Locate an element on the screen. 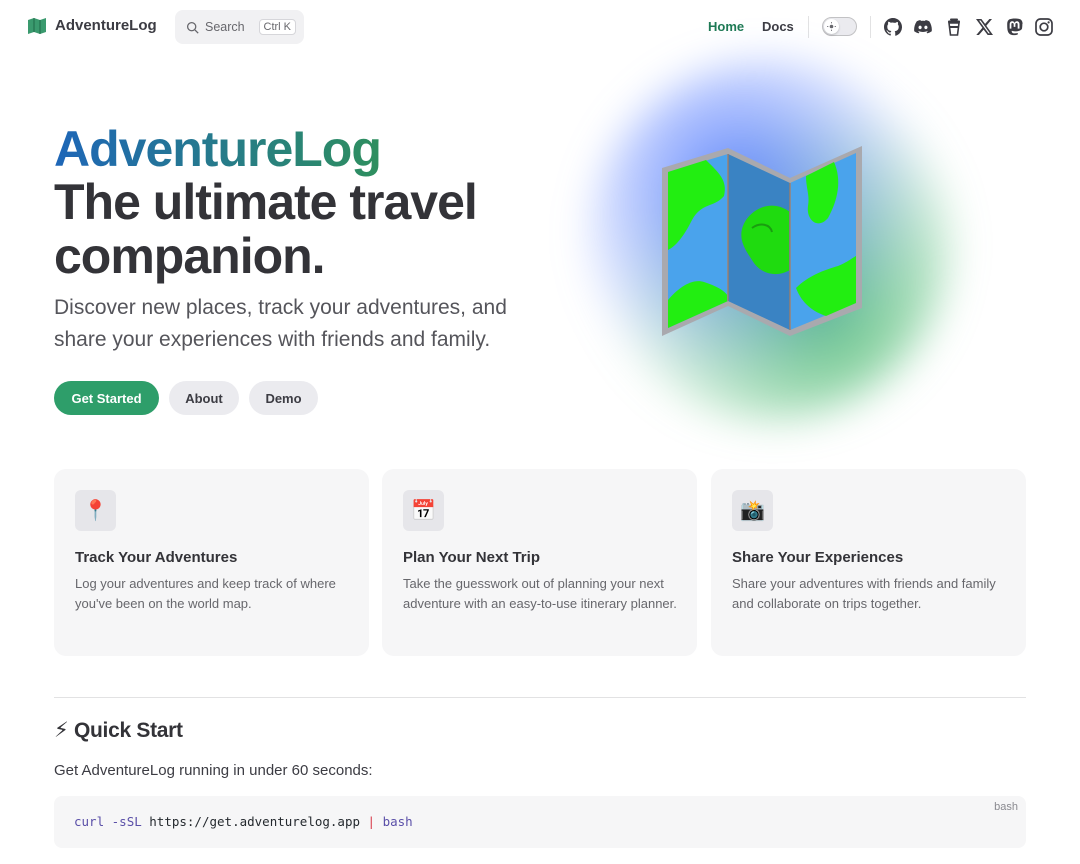 Image resolution: width=1080 pixels, height=864 pixels. calendar-icon: 📅 is located at coordinates (423, 510).